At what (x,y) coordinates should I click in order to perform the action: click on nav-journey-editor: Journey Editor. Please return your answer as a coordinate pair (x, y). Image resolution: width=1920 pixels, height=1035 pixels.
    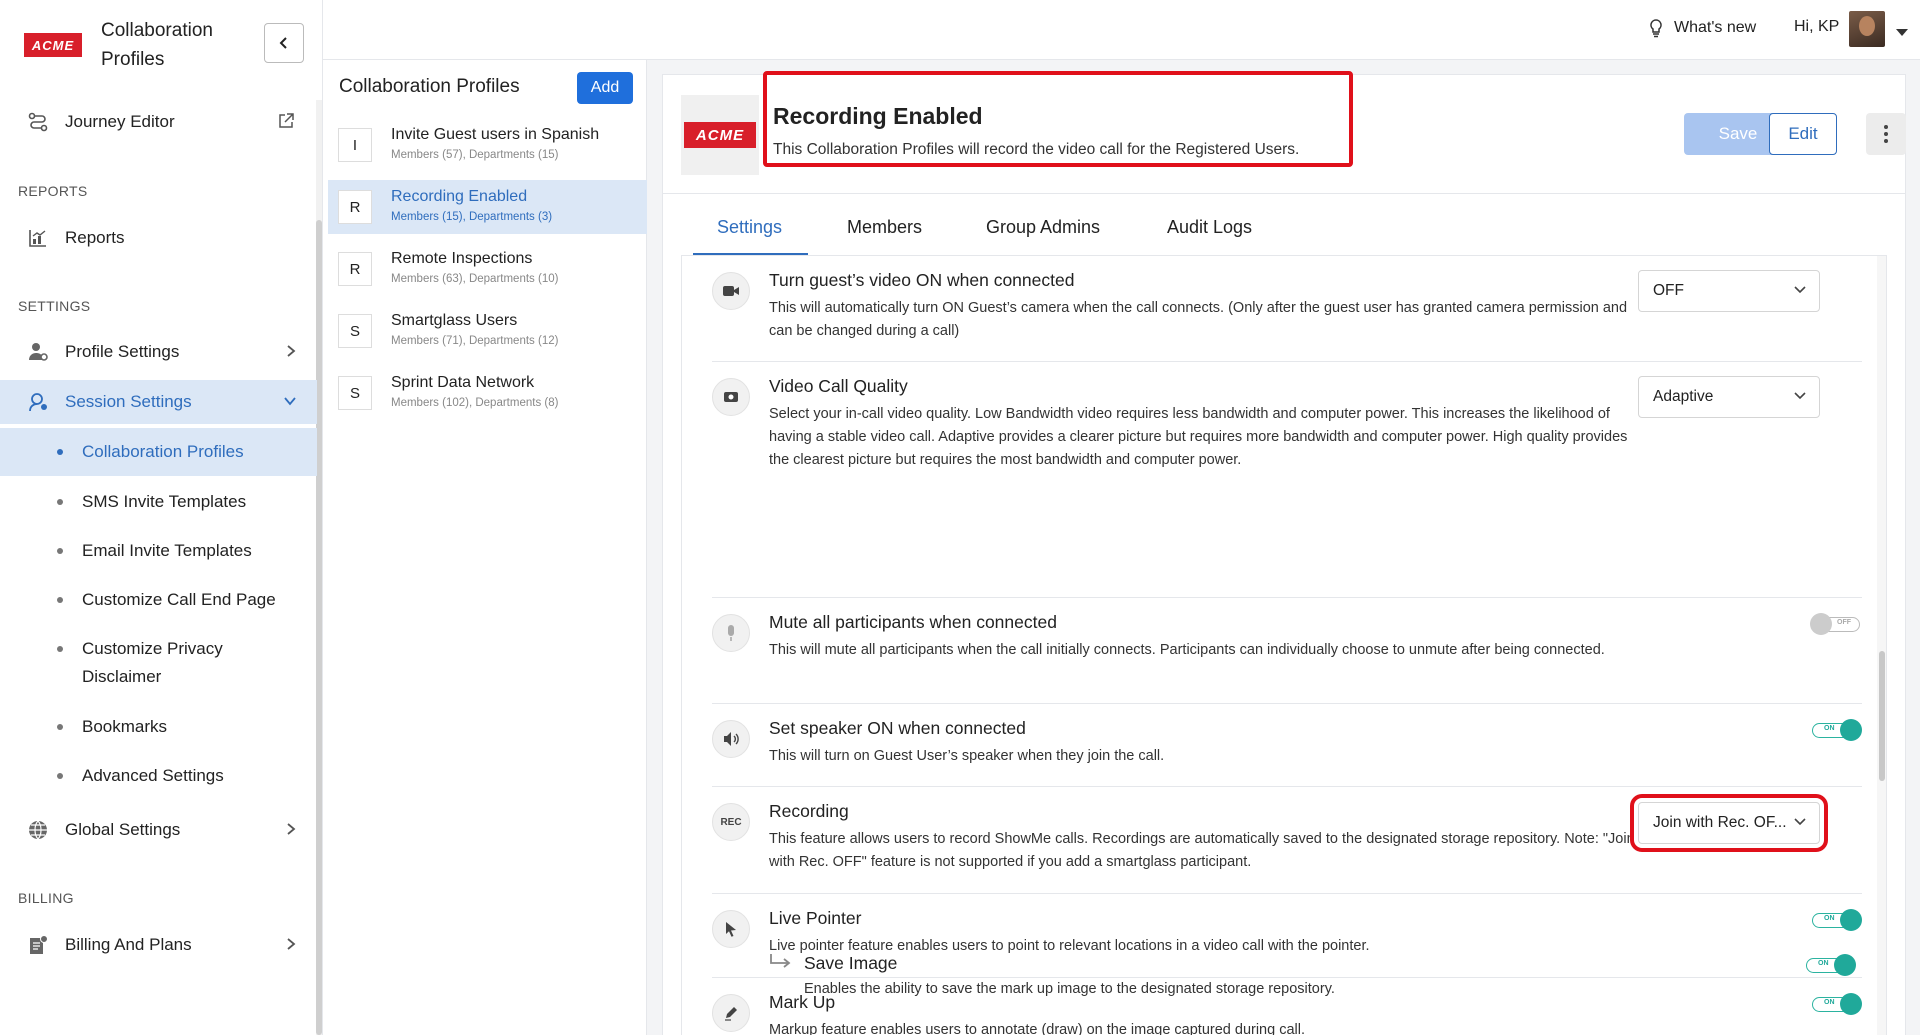
    Looking at the image, I should click on (158, 122).